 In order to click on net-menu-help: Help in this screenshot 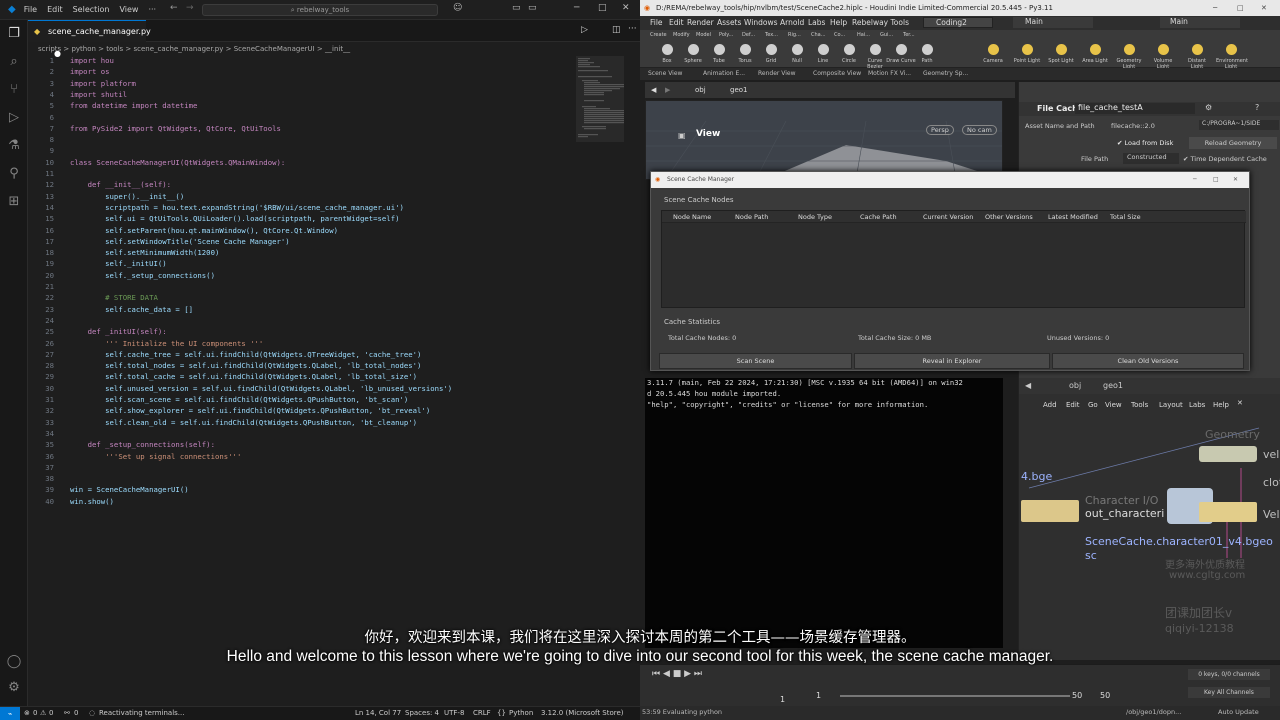, I will do `click(1221, 405)`.